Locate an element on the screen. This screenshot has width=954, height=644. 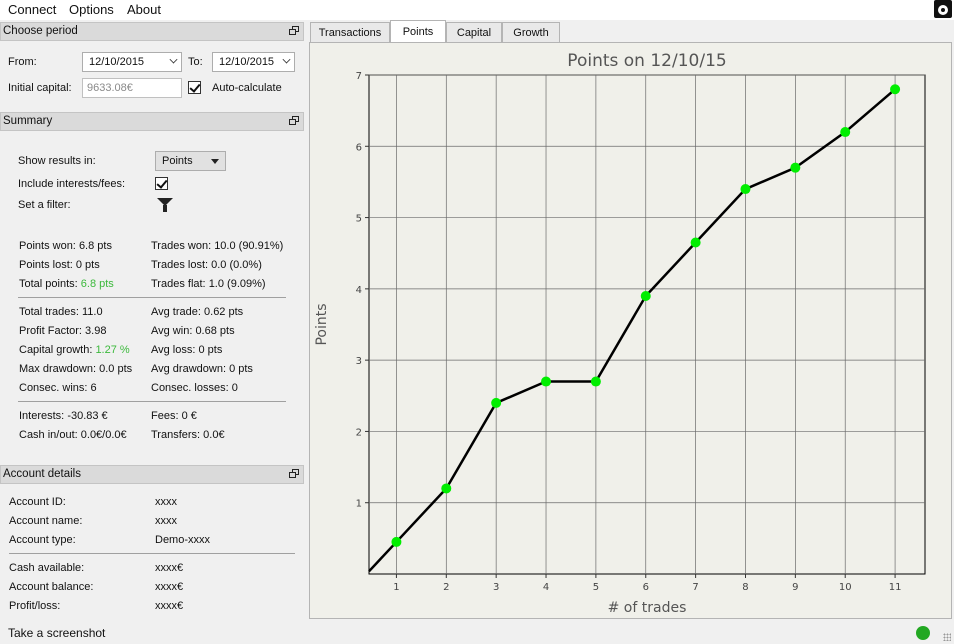
cash-available-label: Cash available: is located at coordinates (47, 568).